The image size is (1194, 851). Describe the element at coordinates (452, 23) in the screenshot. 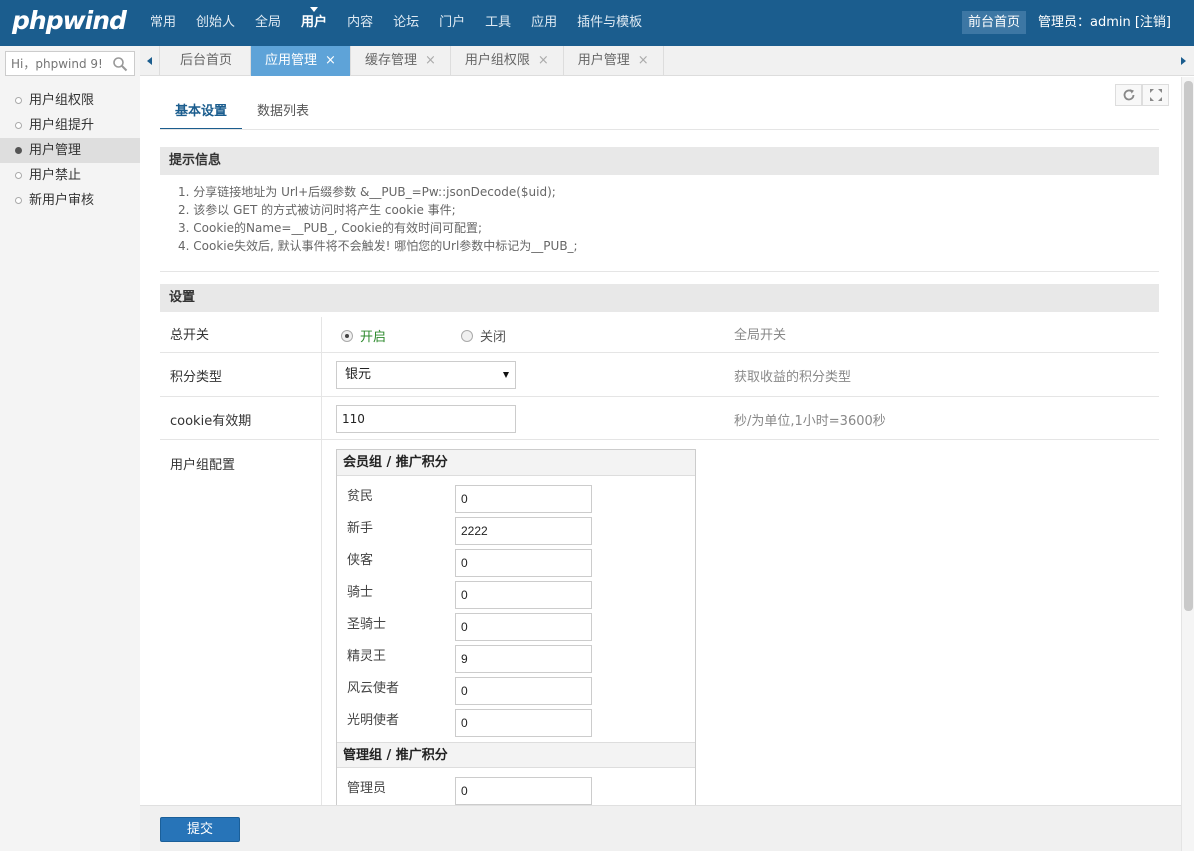

I see `nav-item-portal: 门户` at that location.